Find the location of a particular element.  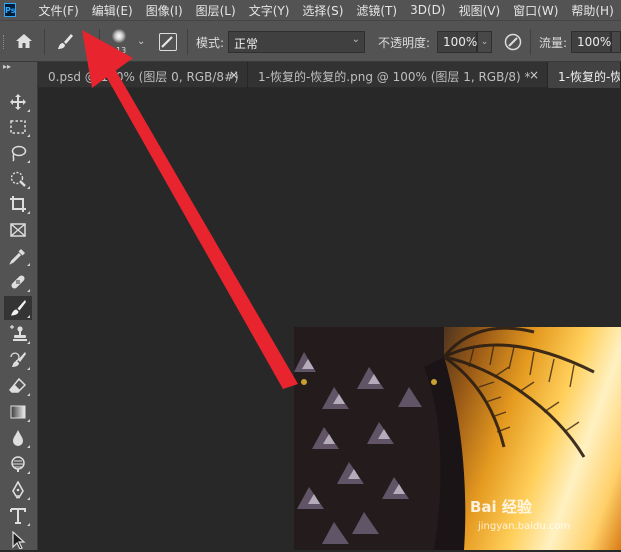

tab-0-psd: 0.psd @ 100% (图层 0, RGB/8#) is located at coordinates (143, 75).